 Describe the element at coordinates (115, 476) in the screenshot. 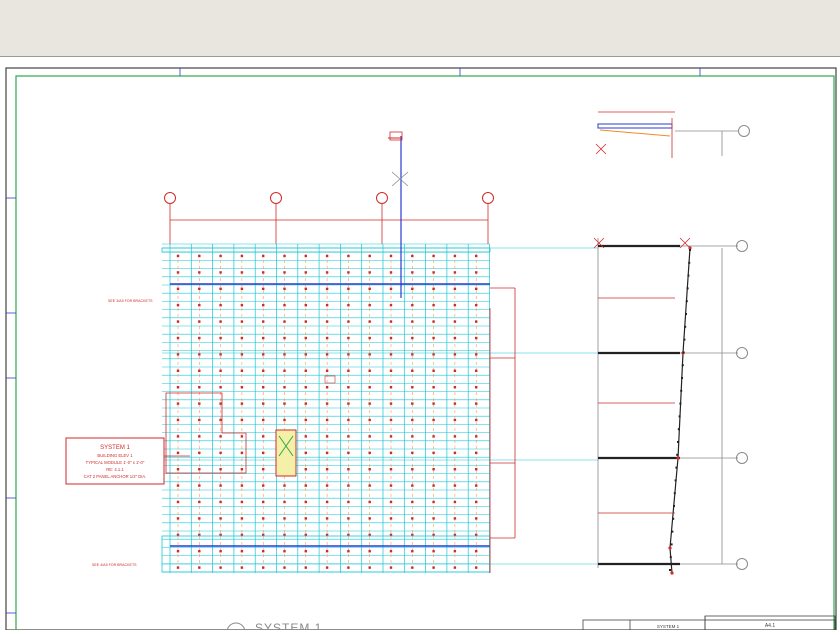

I see `callout-line-4: CAT 2 PANEL ANCHOR 1/2" DIA.` at that location.